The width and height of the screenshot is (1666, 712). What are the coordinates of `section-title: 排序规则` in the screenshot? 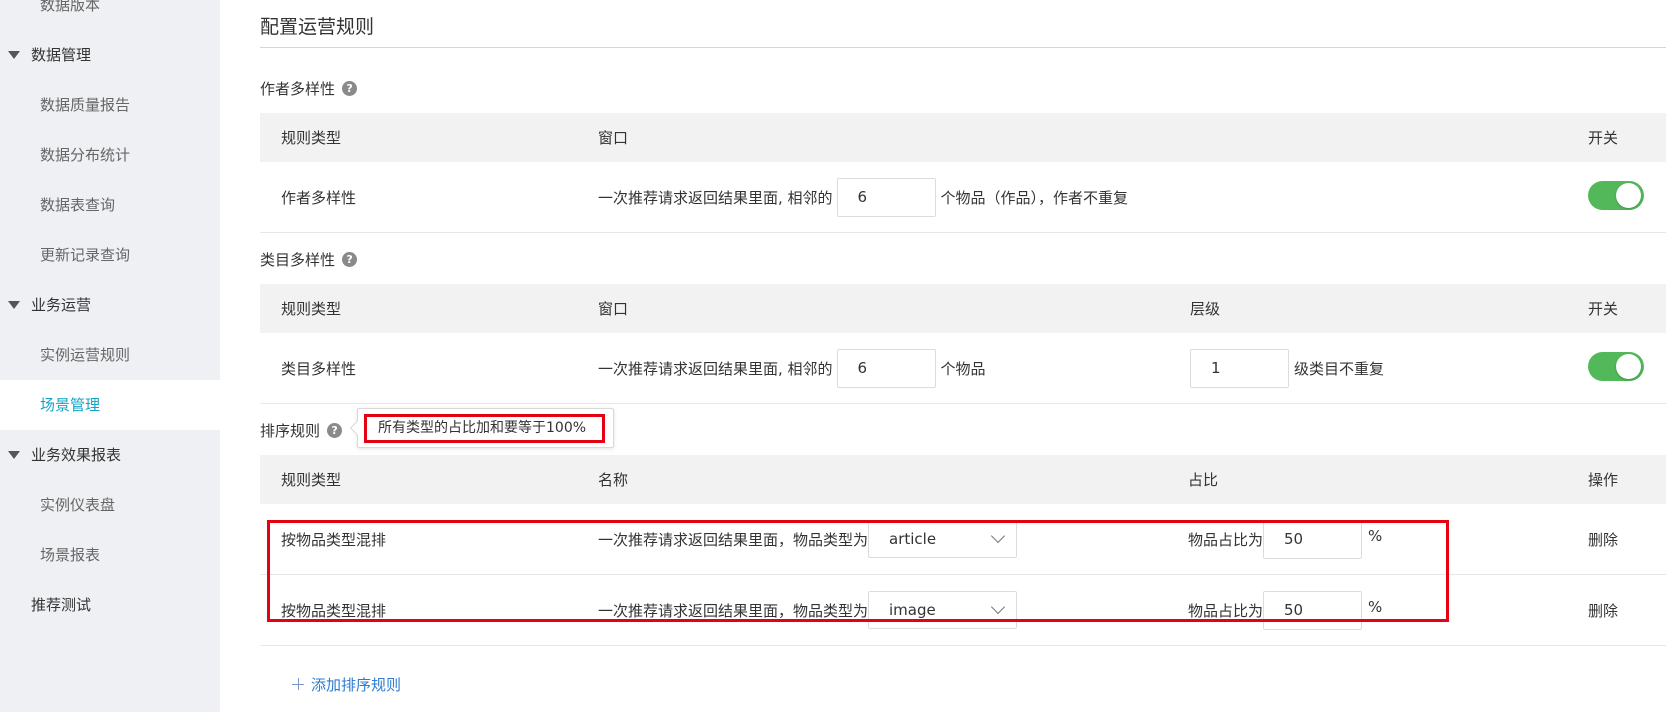 It's located at (290, 430).